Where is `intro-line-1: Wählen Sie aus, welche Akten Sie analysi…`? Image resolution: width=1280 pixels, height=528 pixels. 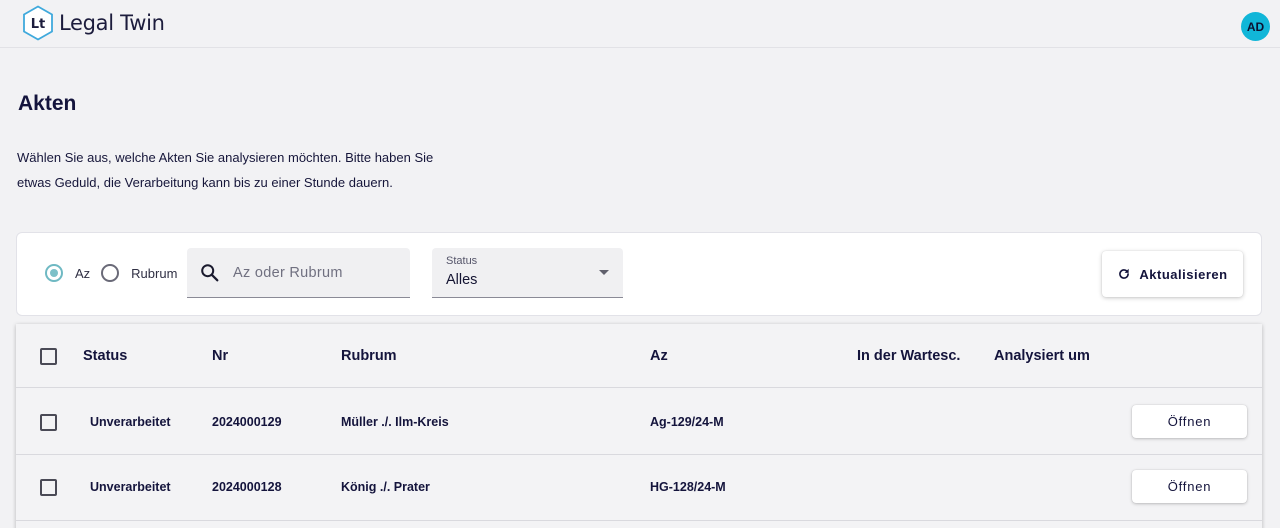
intro-line-1: Wählen Sie aus, welche Akten Sie analysi… is located at coordinates (225, 157).